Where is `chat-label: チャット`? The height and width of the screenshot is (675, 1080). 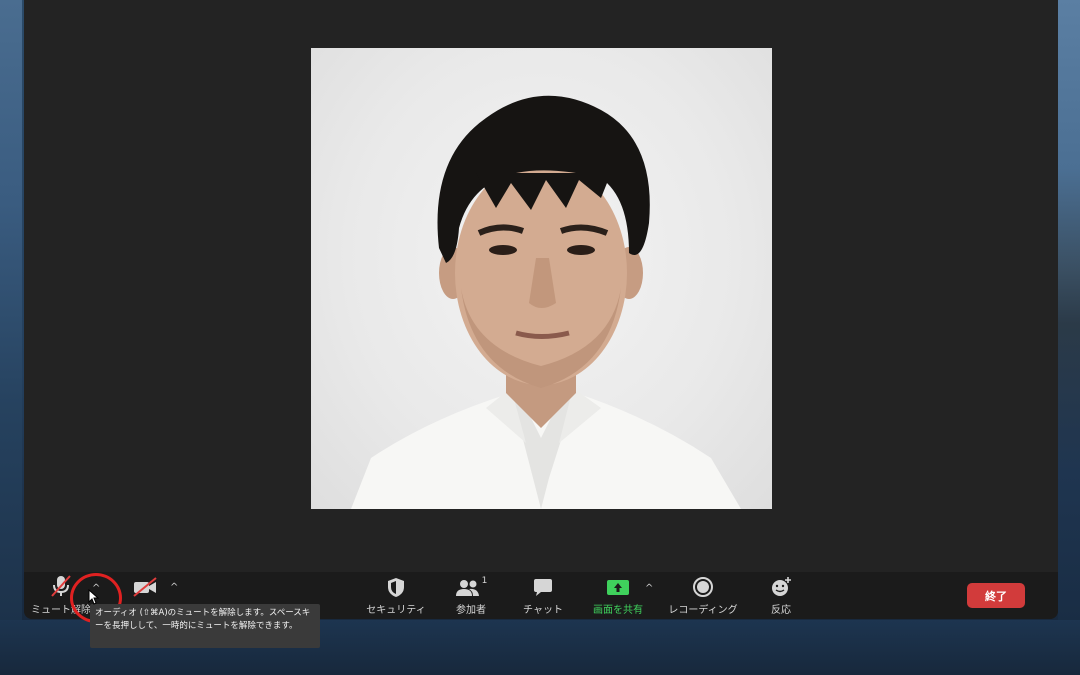
chat-label: チャット is located at coordinates (543, 610).